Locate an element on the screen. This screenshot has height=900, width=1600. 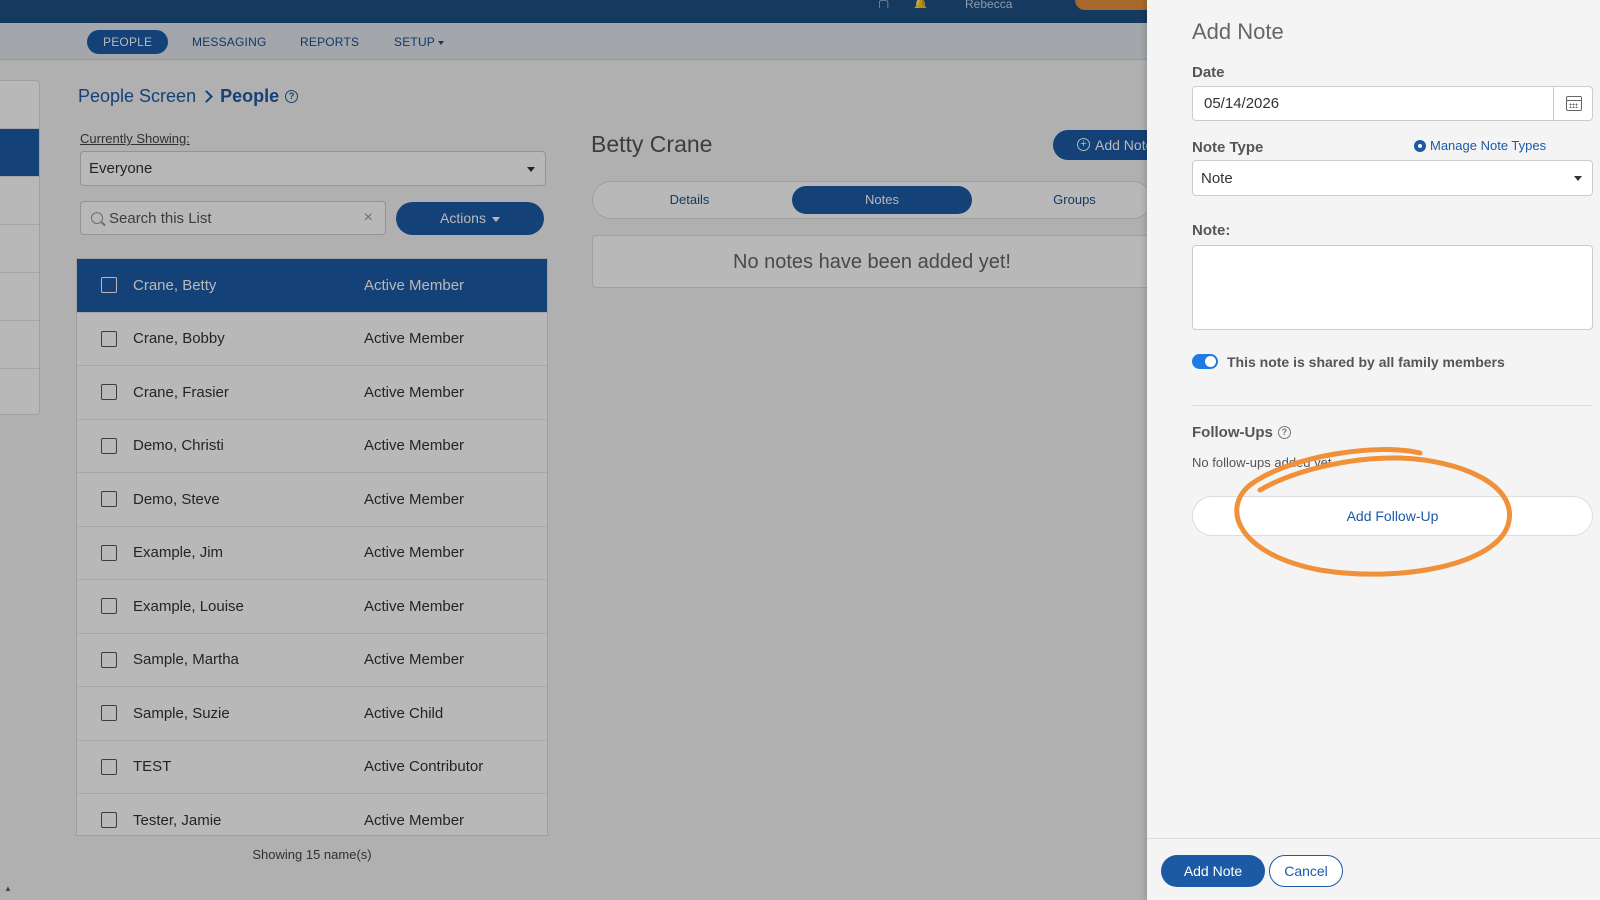
panel-title: Add Note is located at coordinates (1238, 31).